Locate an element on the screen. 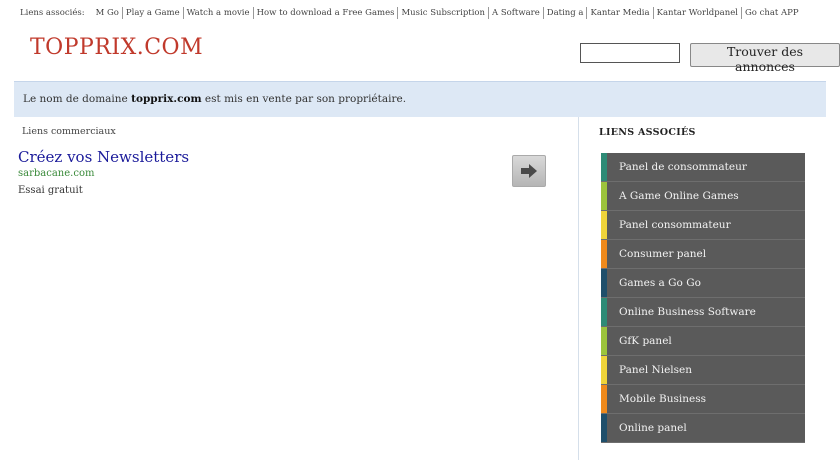 The image size is (840, 460). top-link-dating: Dating a is located at coordinates (564, 13).